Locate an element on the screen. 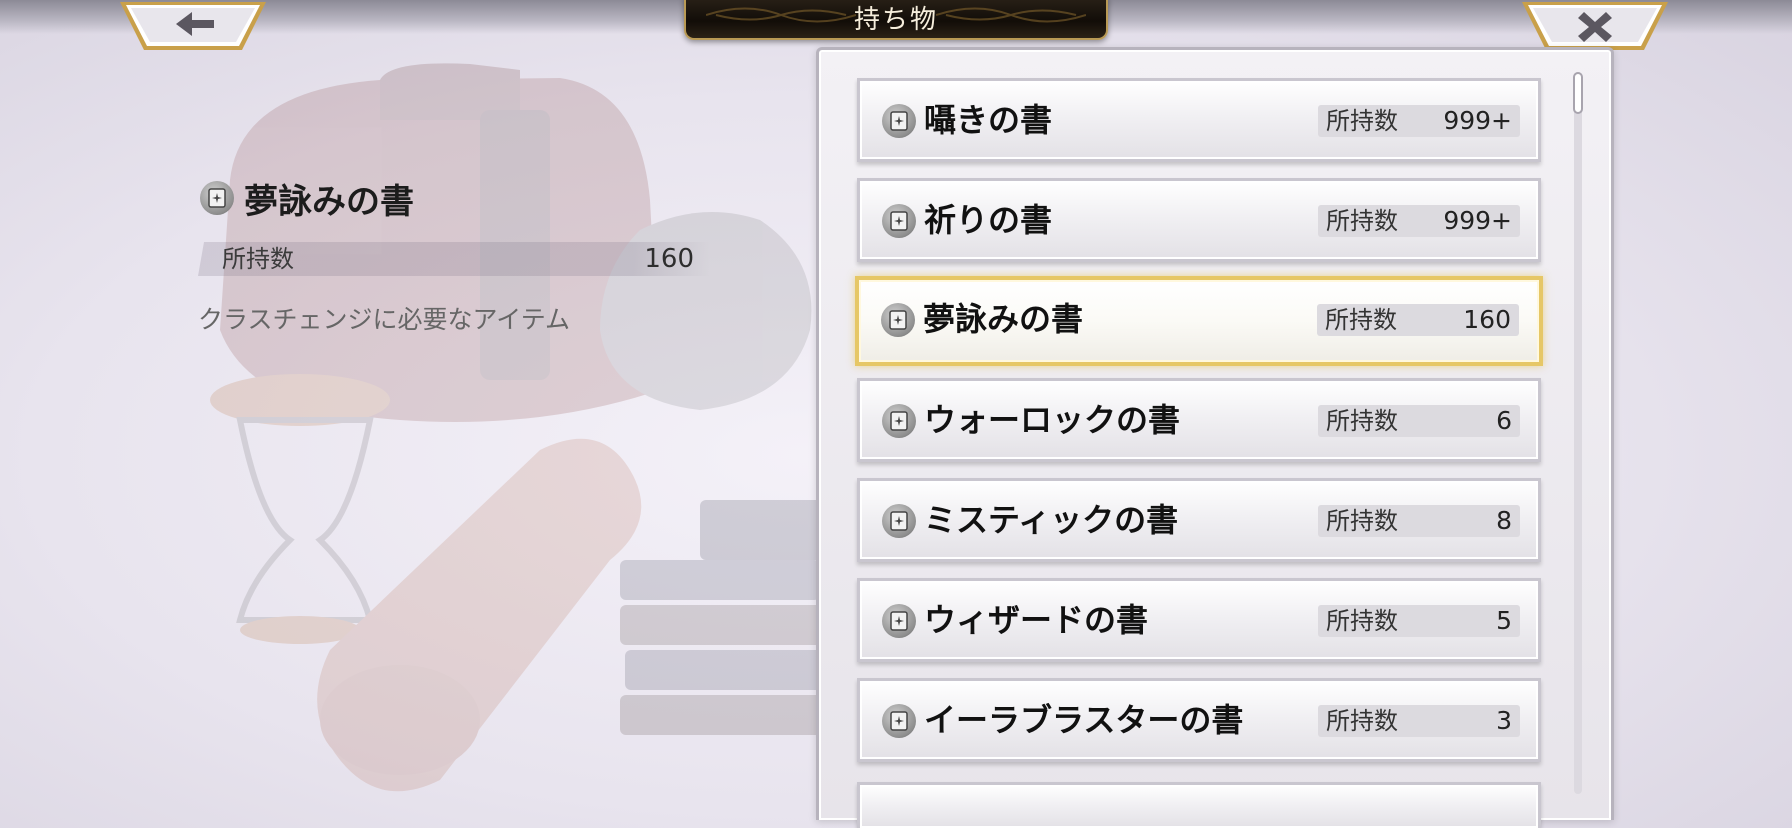  close-button is located at coordinates (1595, 26).